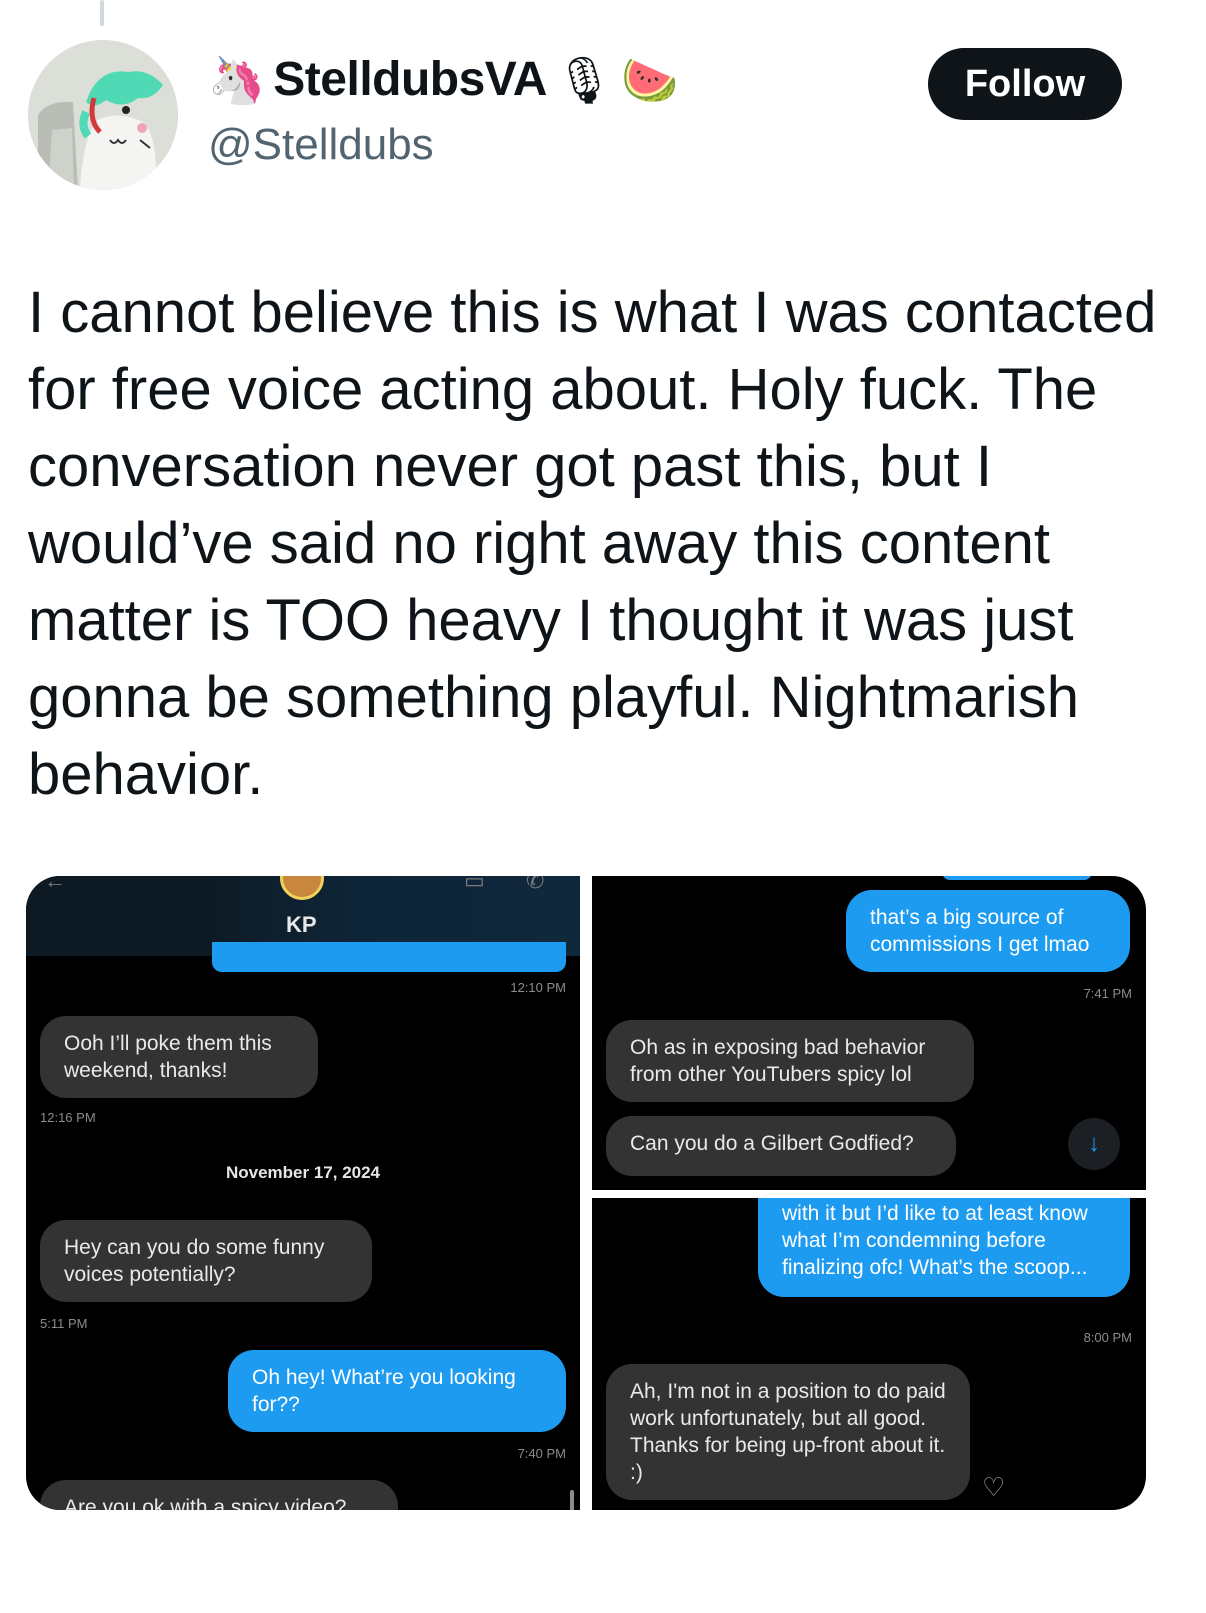  Describe the element at coordinates (1094, 1144) in the screenshot. I see `arrow-down-icon: ↓` at that location.